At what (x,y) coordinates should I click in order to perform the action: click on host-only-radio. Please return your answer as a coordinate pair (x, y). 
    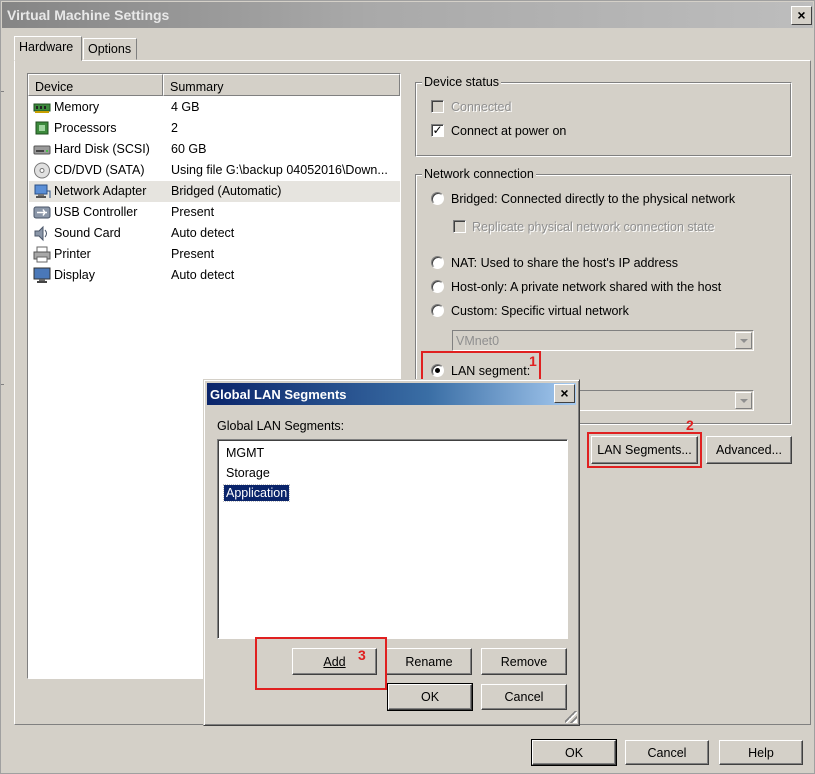
    Looking at the image, I should click on (437, 286).